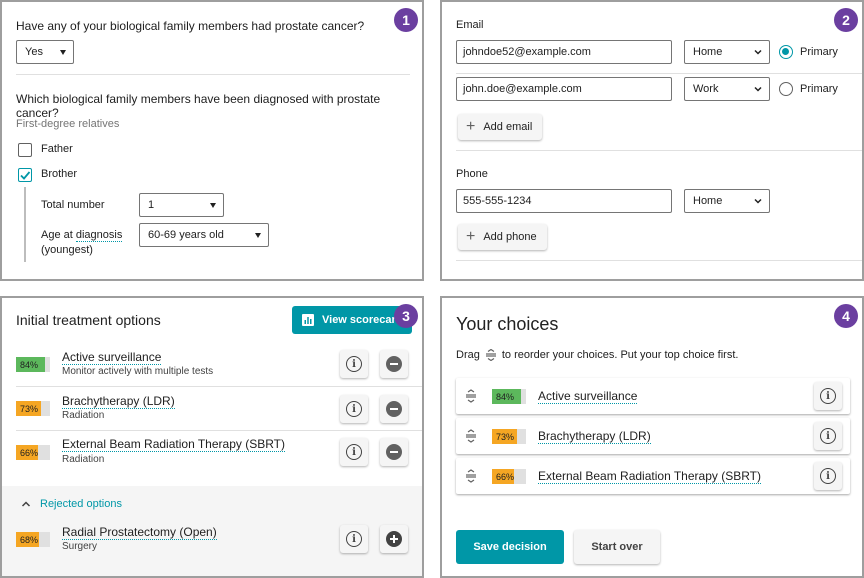 The height and width of the screenshot is (578, 864). I want to click on rejected-toggle: Rejected options, so click(71, 504).